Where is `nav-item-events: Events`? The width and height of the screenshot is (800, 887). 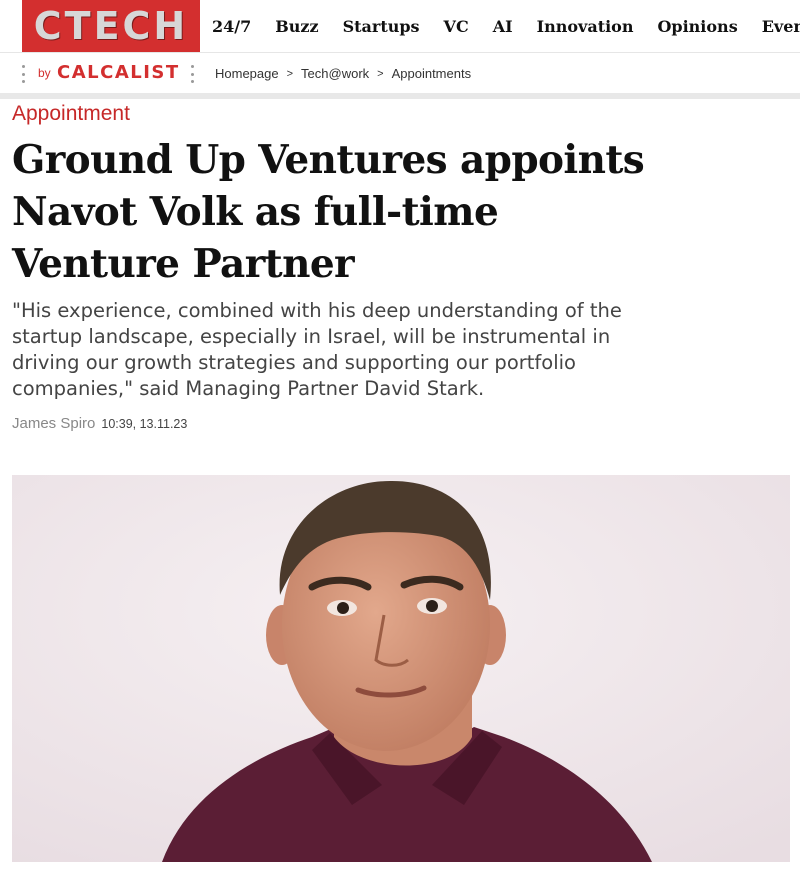 nav-item-events: Events is located at coordinates (775, 26).